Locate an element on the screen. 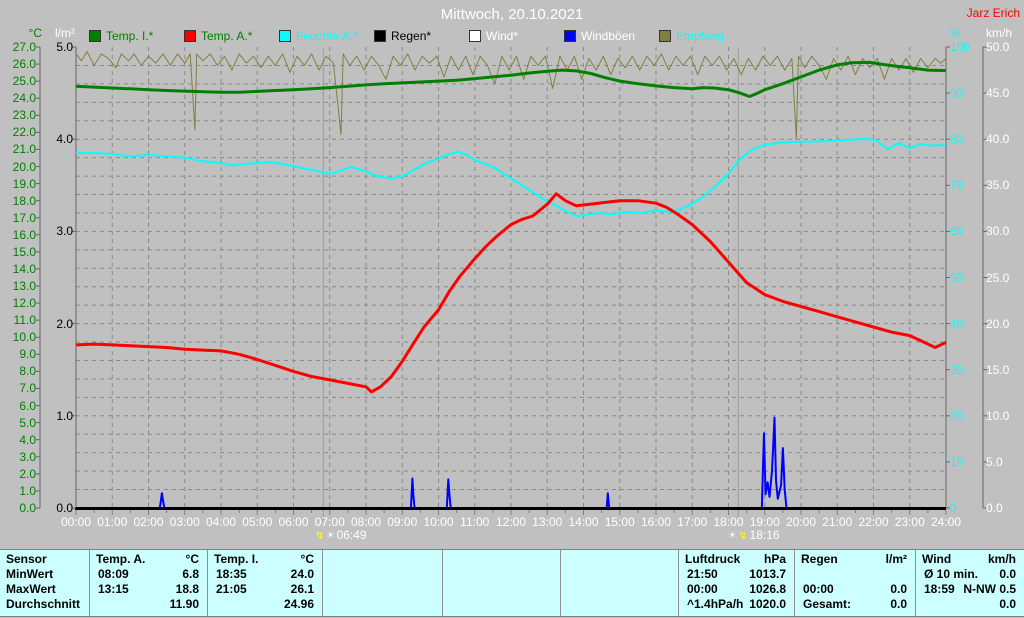 The width and height of the screenshot is (1024, 618). table-row: Luftdruck hPa is located at coordinates (736, 559).